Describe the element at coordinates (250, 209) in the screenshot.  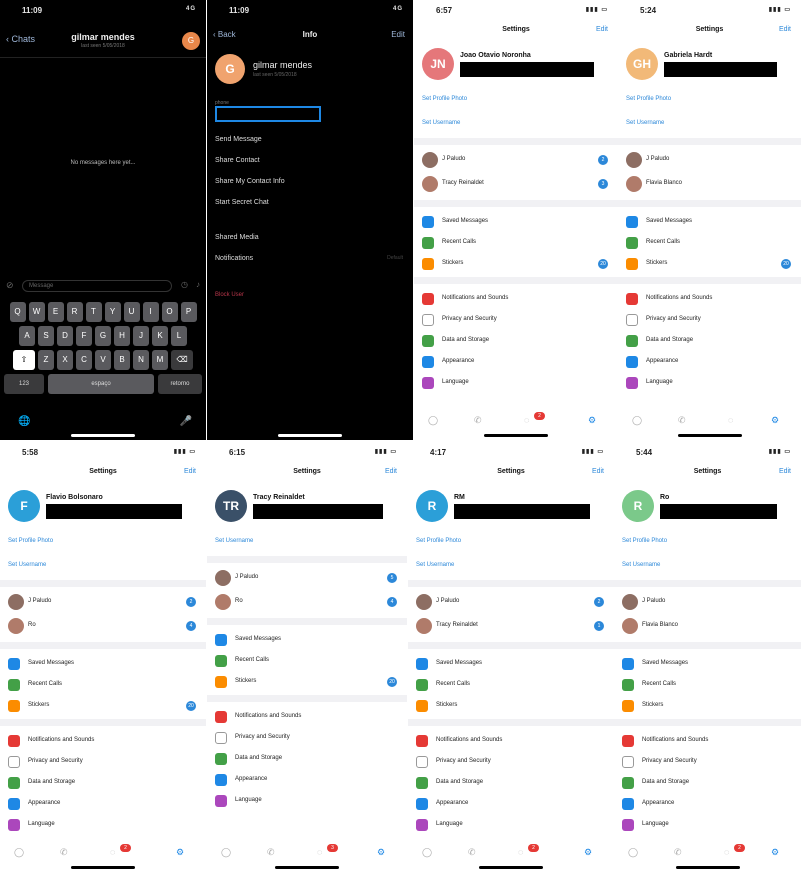
I see `info-action-item: Start Secret Chat` at that location.